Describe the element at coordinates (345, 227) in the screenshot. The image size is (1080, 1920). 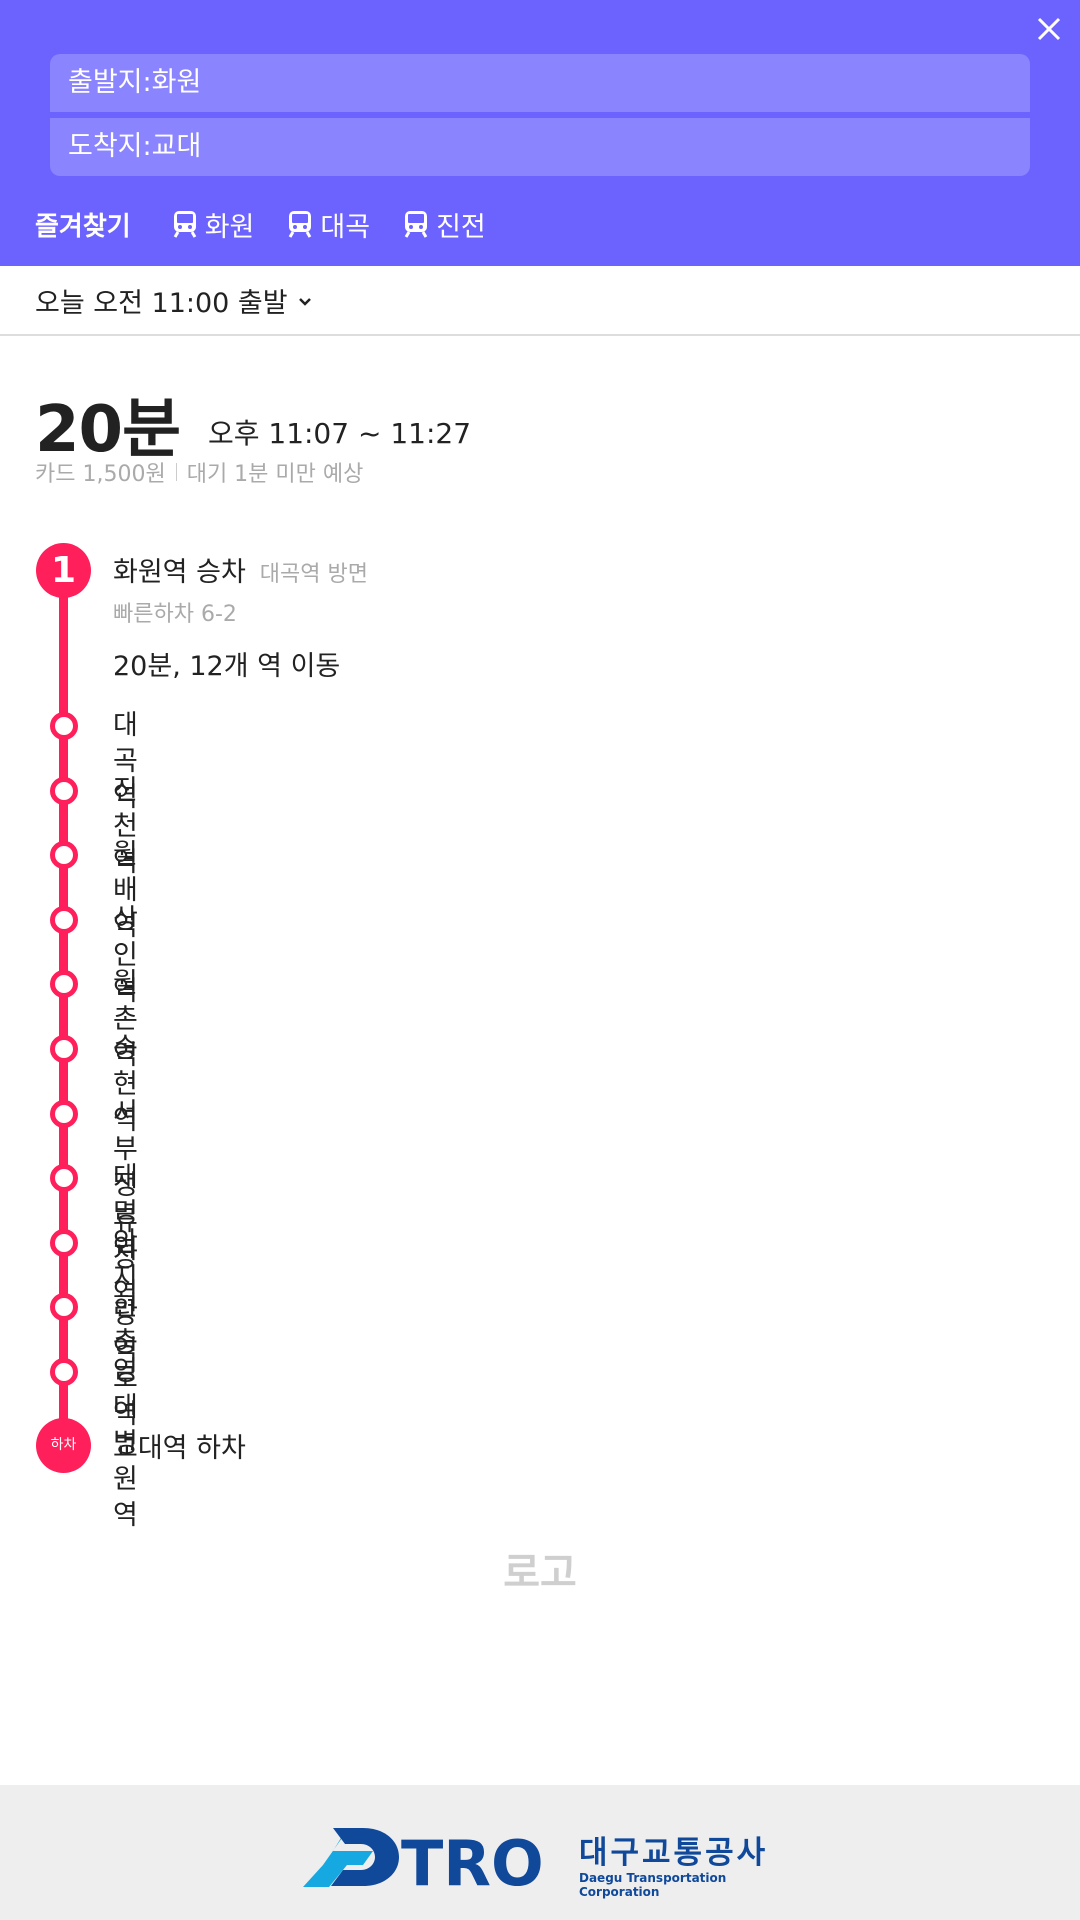
I see `favorite-label: 대곡` at that location.